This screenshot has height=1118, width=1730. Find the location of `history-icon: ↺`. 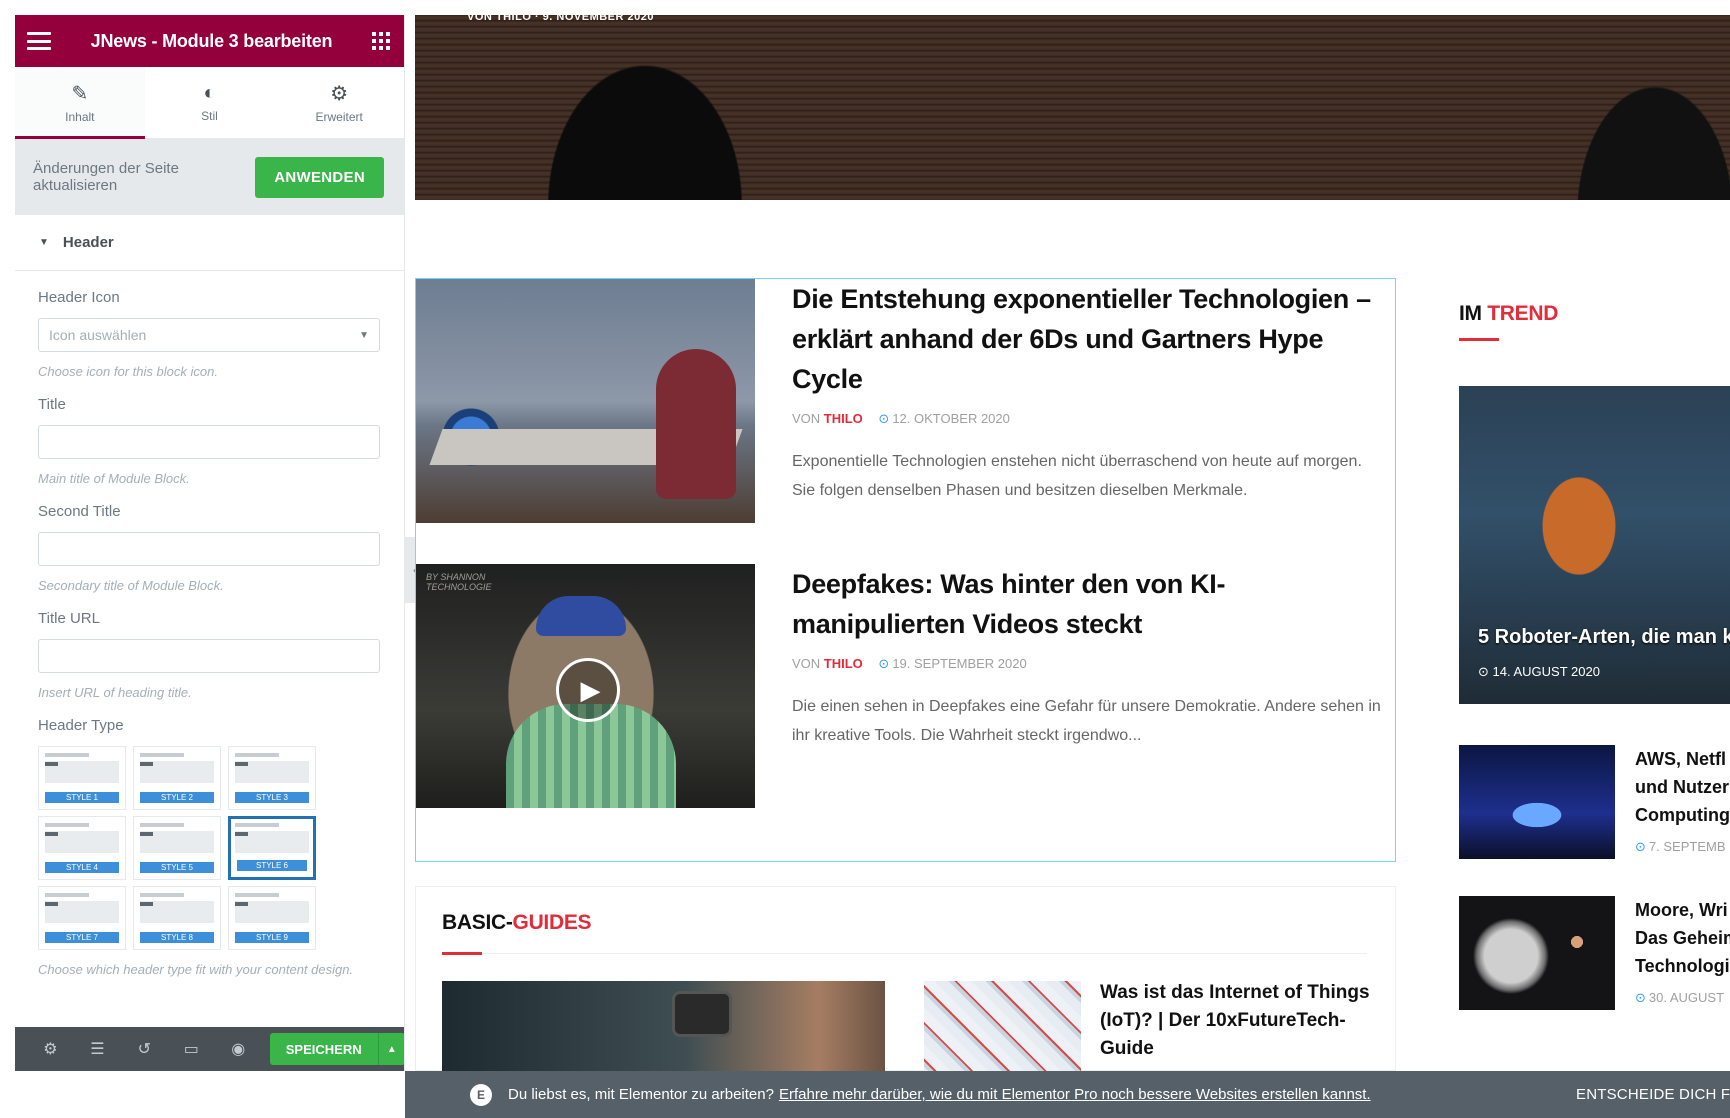

history-icon: ↺ is located at coordinates (144, 1049).